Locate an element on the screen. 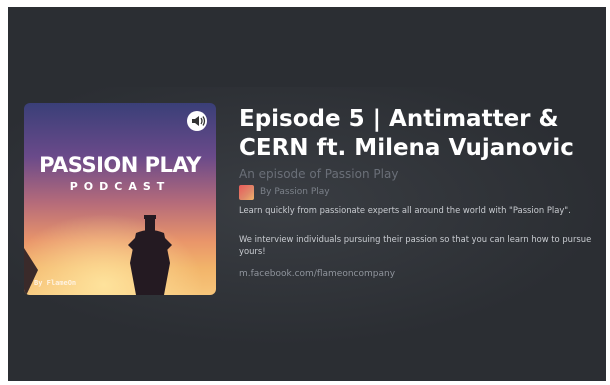  episode-subtitle: An episode of Passion Play is located at coordinates (318, 174).